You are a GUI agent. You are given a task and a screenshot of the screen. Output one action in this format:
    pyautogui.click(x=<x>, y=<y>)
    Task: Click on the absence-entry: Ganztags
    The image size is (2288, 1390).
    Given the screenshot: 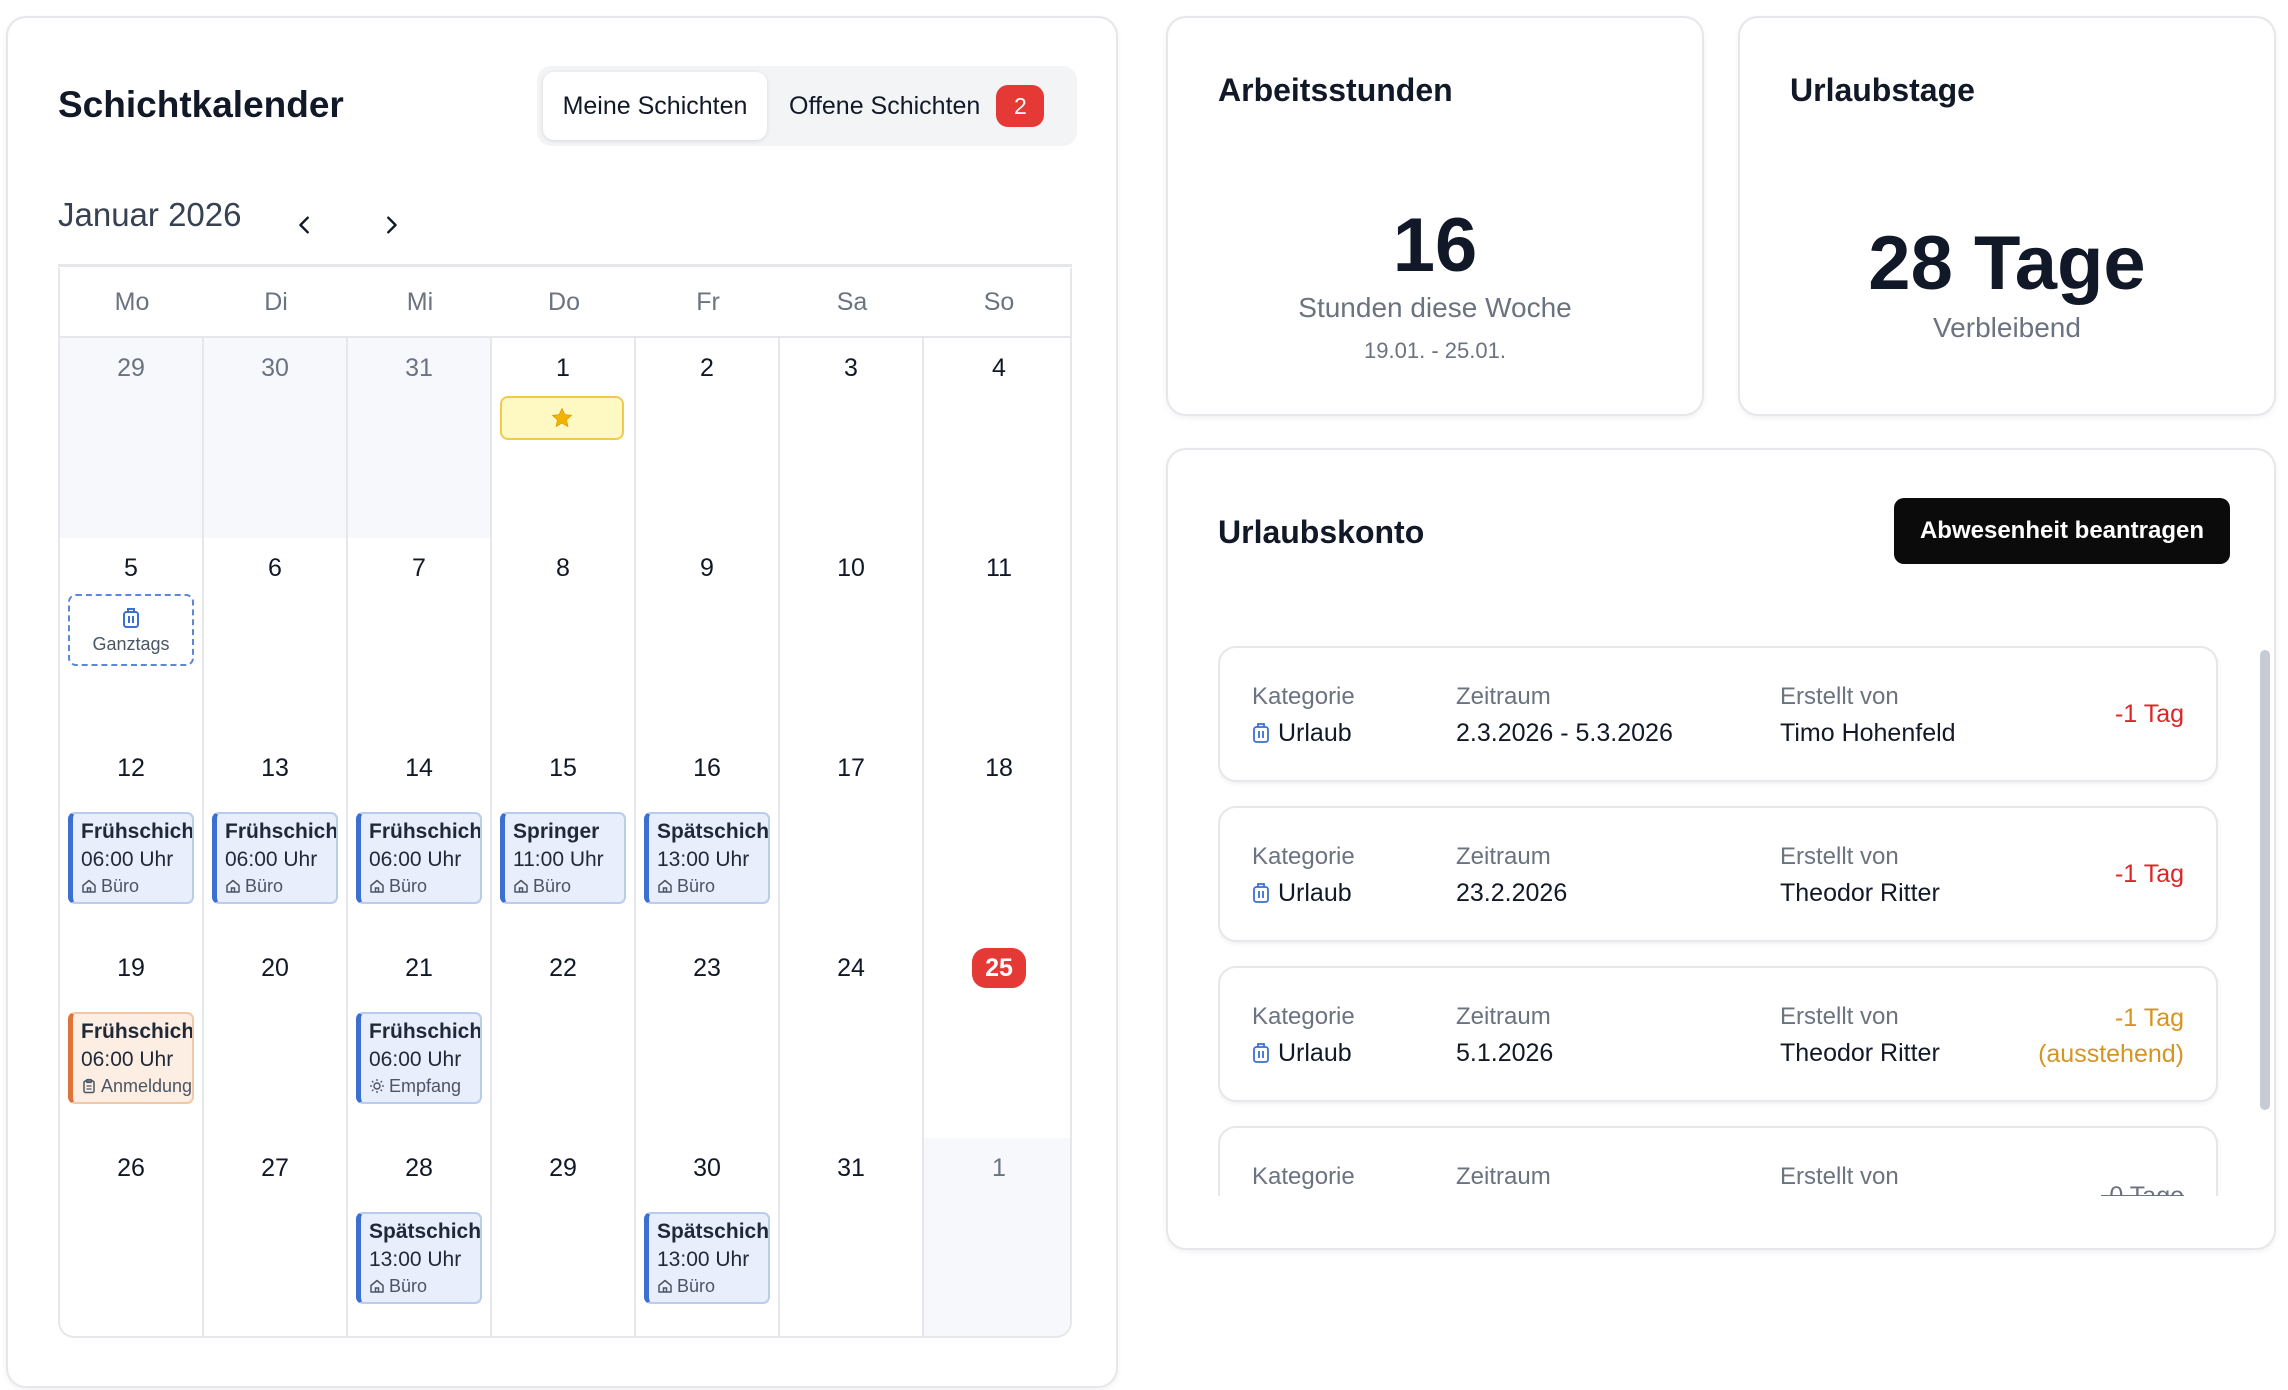 What is the action you would take?
    pyautogui.click(x=131, y=630)
    